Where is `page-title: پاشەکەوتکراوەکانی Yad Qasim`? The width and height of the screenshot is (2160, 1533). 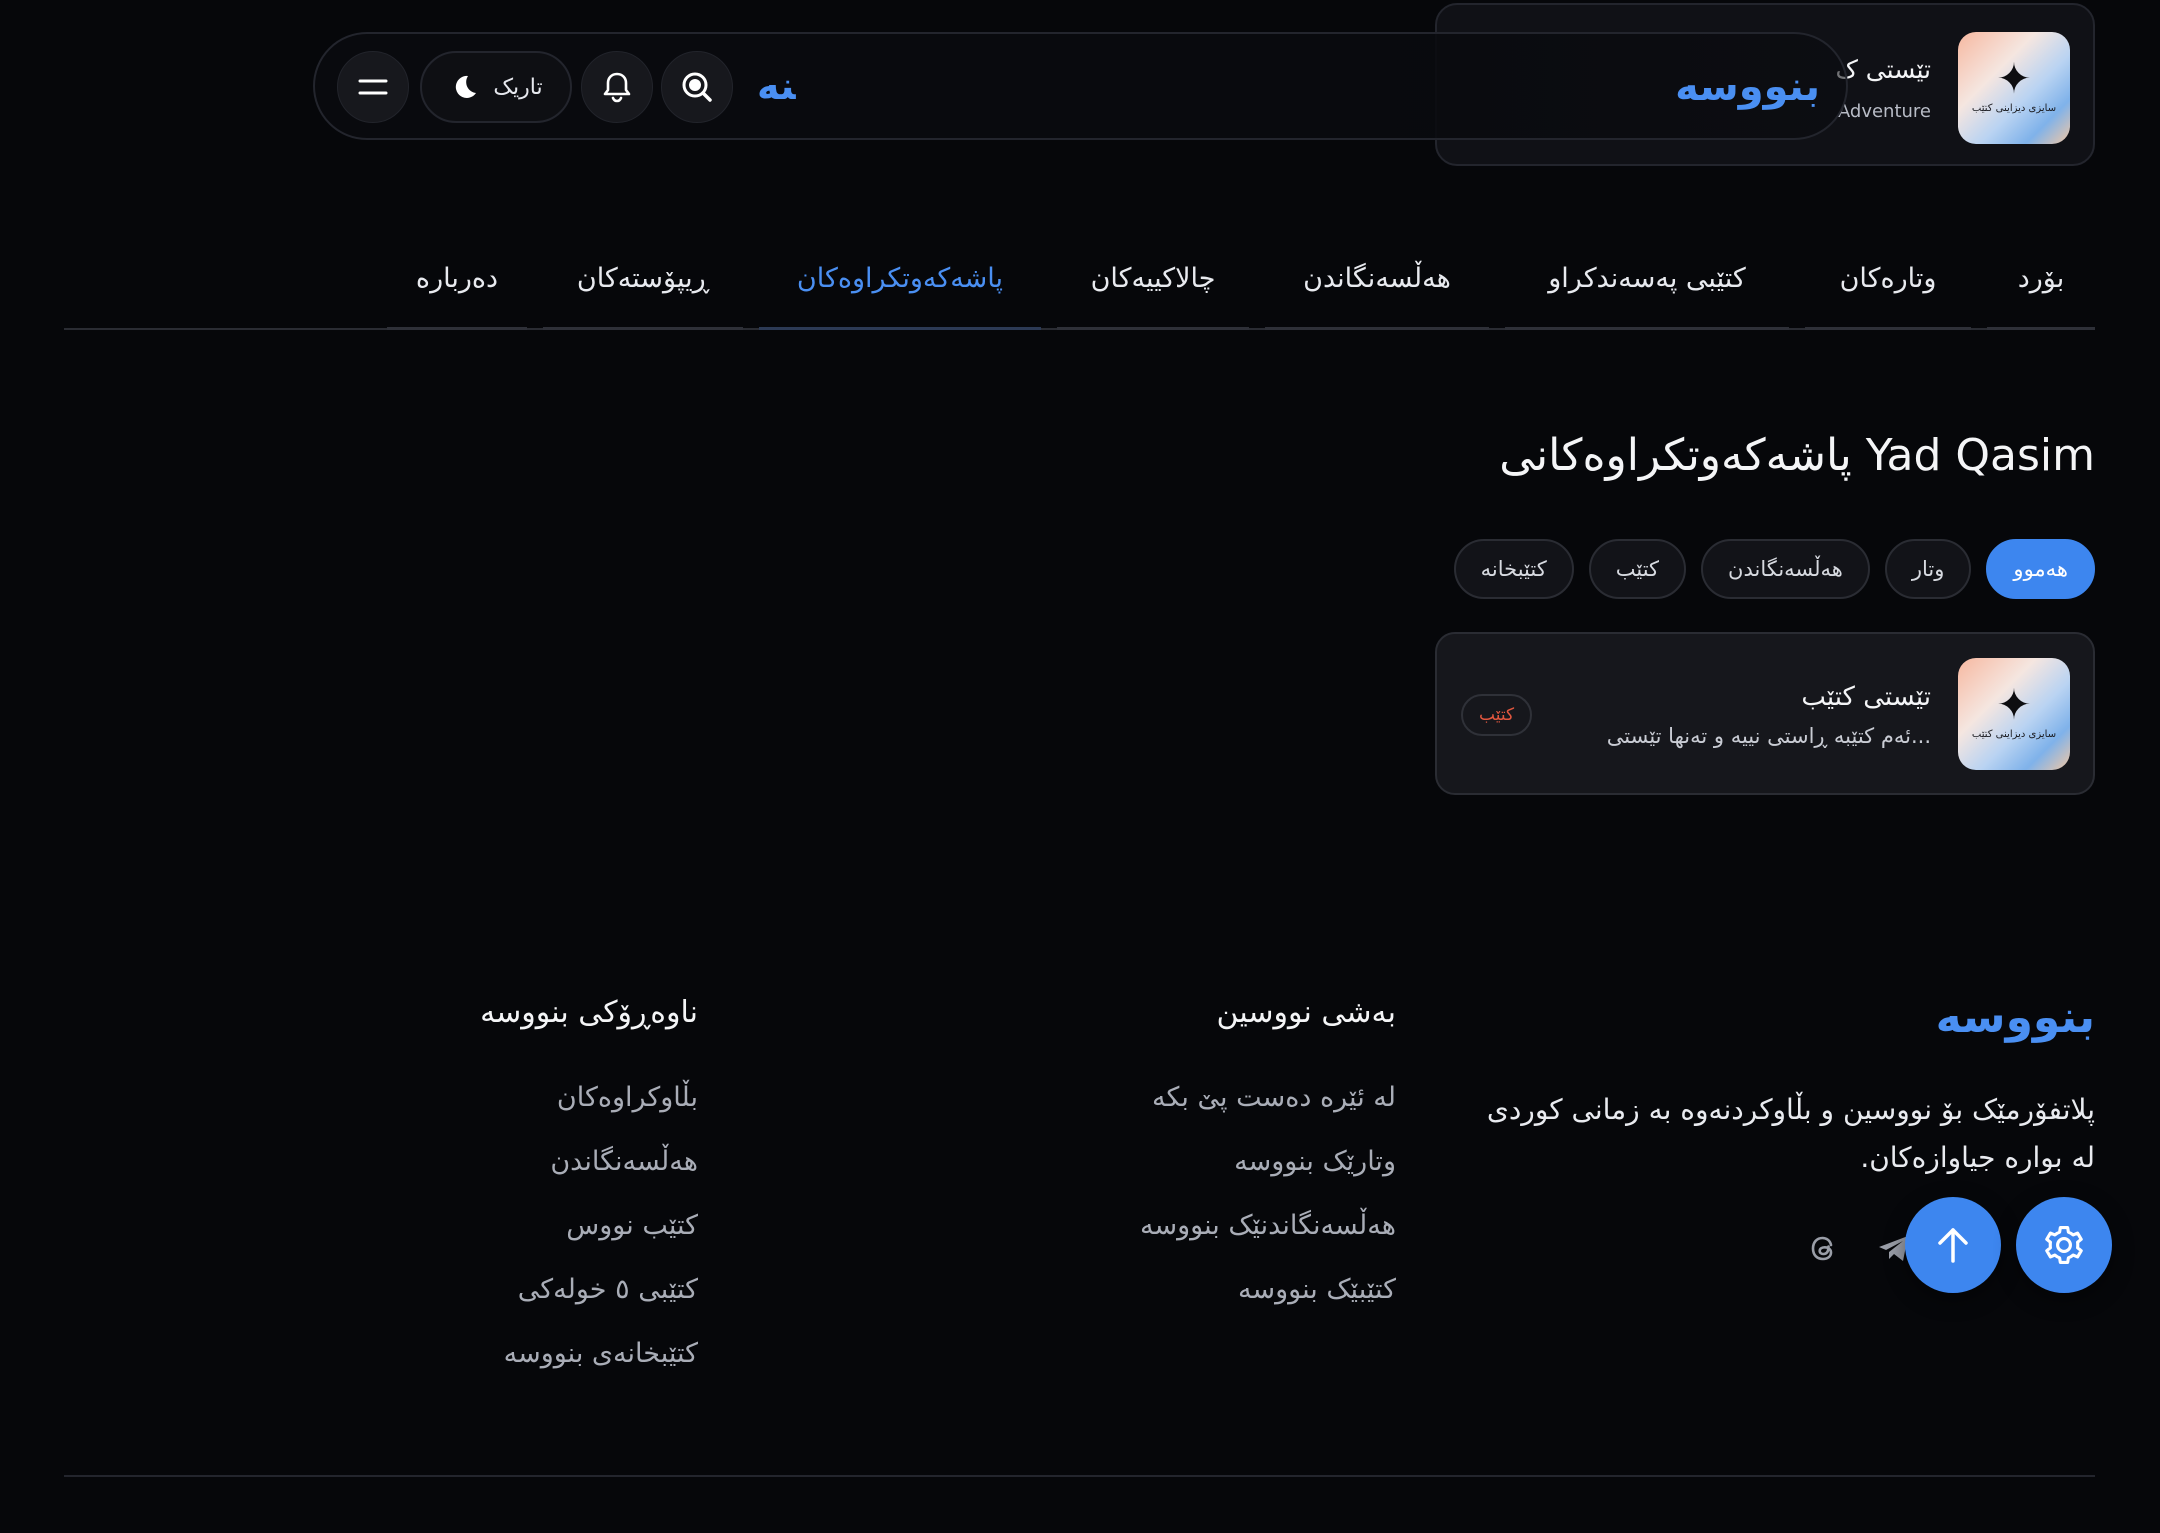
page-title: پاشەکەوتکراوەکانی Yad Qasim is located at coordinates (1797, 455).